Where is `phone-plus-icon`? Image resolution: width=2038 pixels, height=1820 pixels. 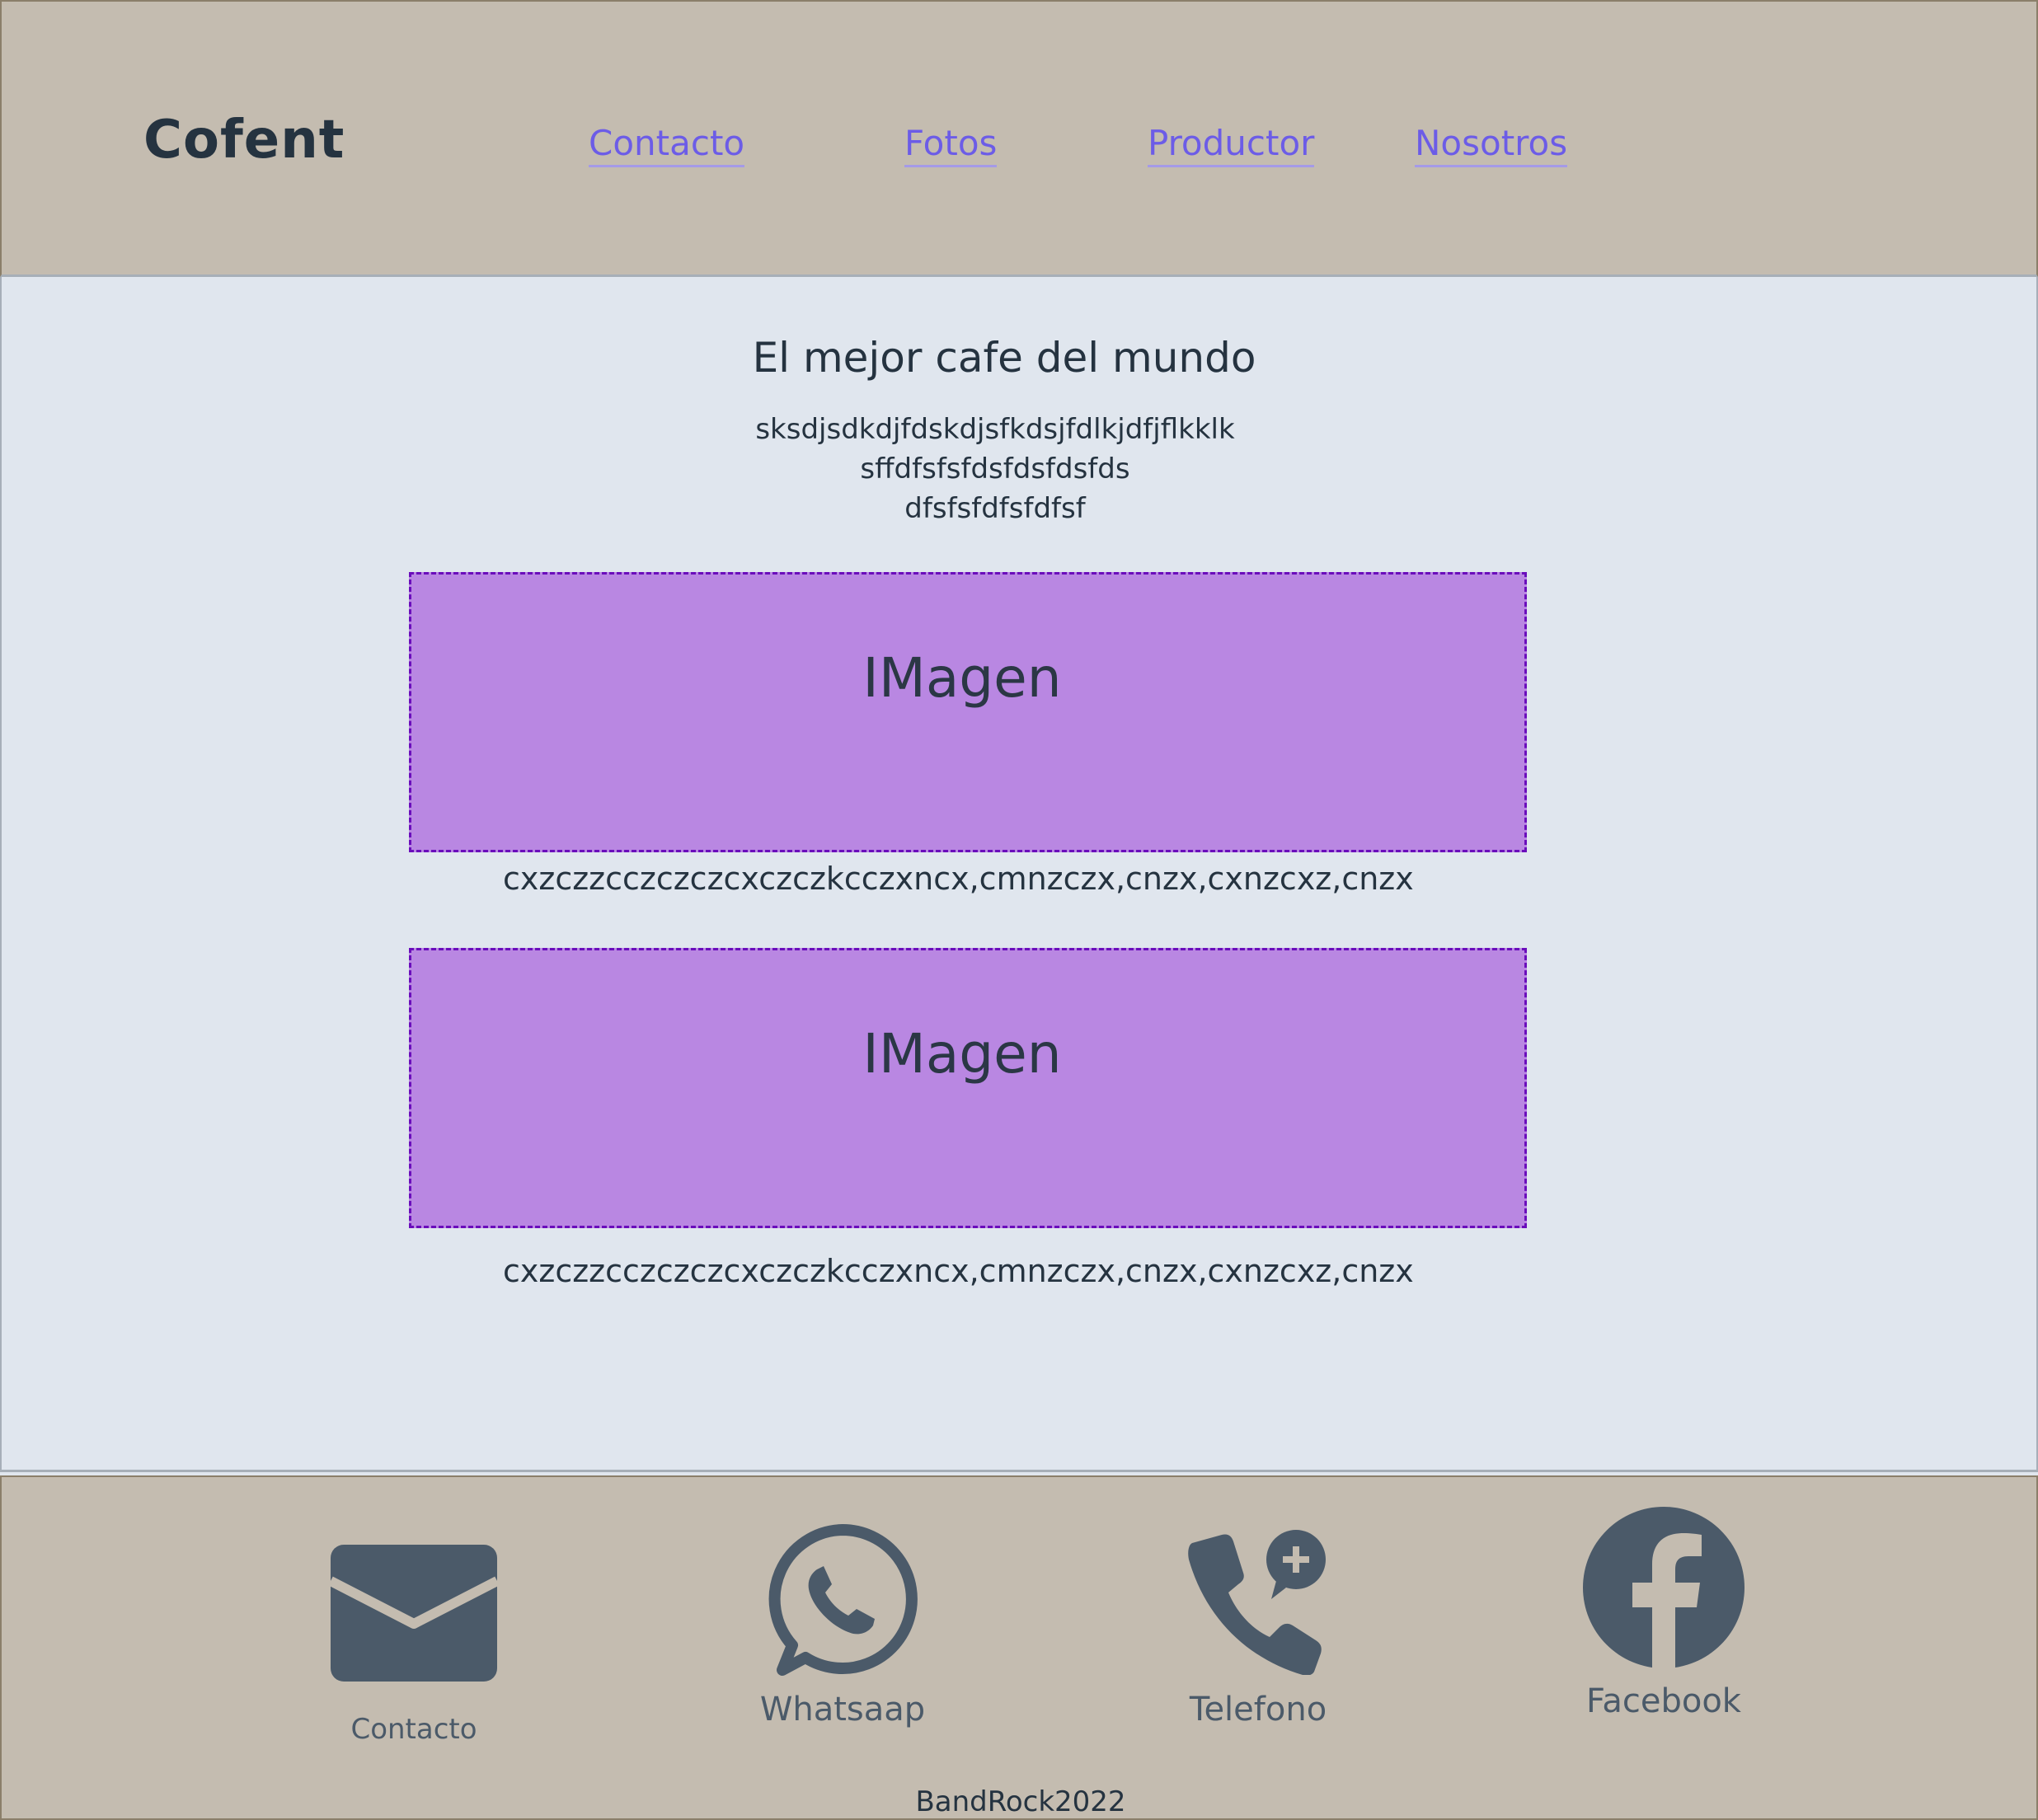
phone-plus-icon is located at coordinates (1257, 1602).